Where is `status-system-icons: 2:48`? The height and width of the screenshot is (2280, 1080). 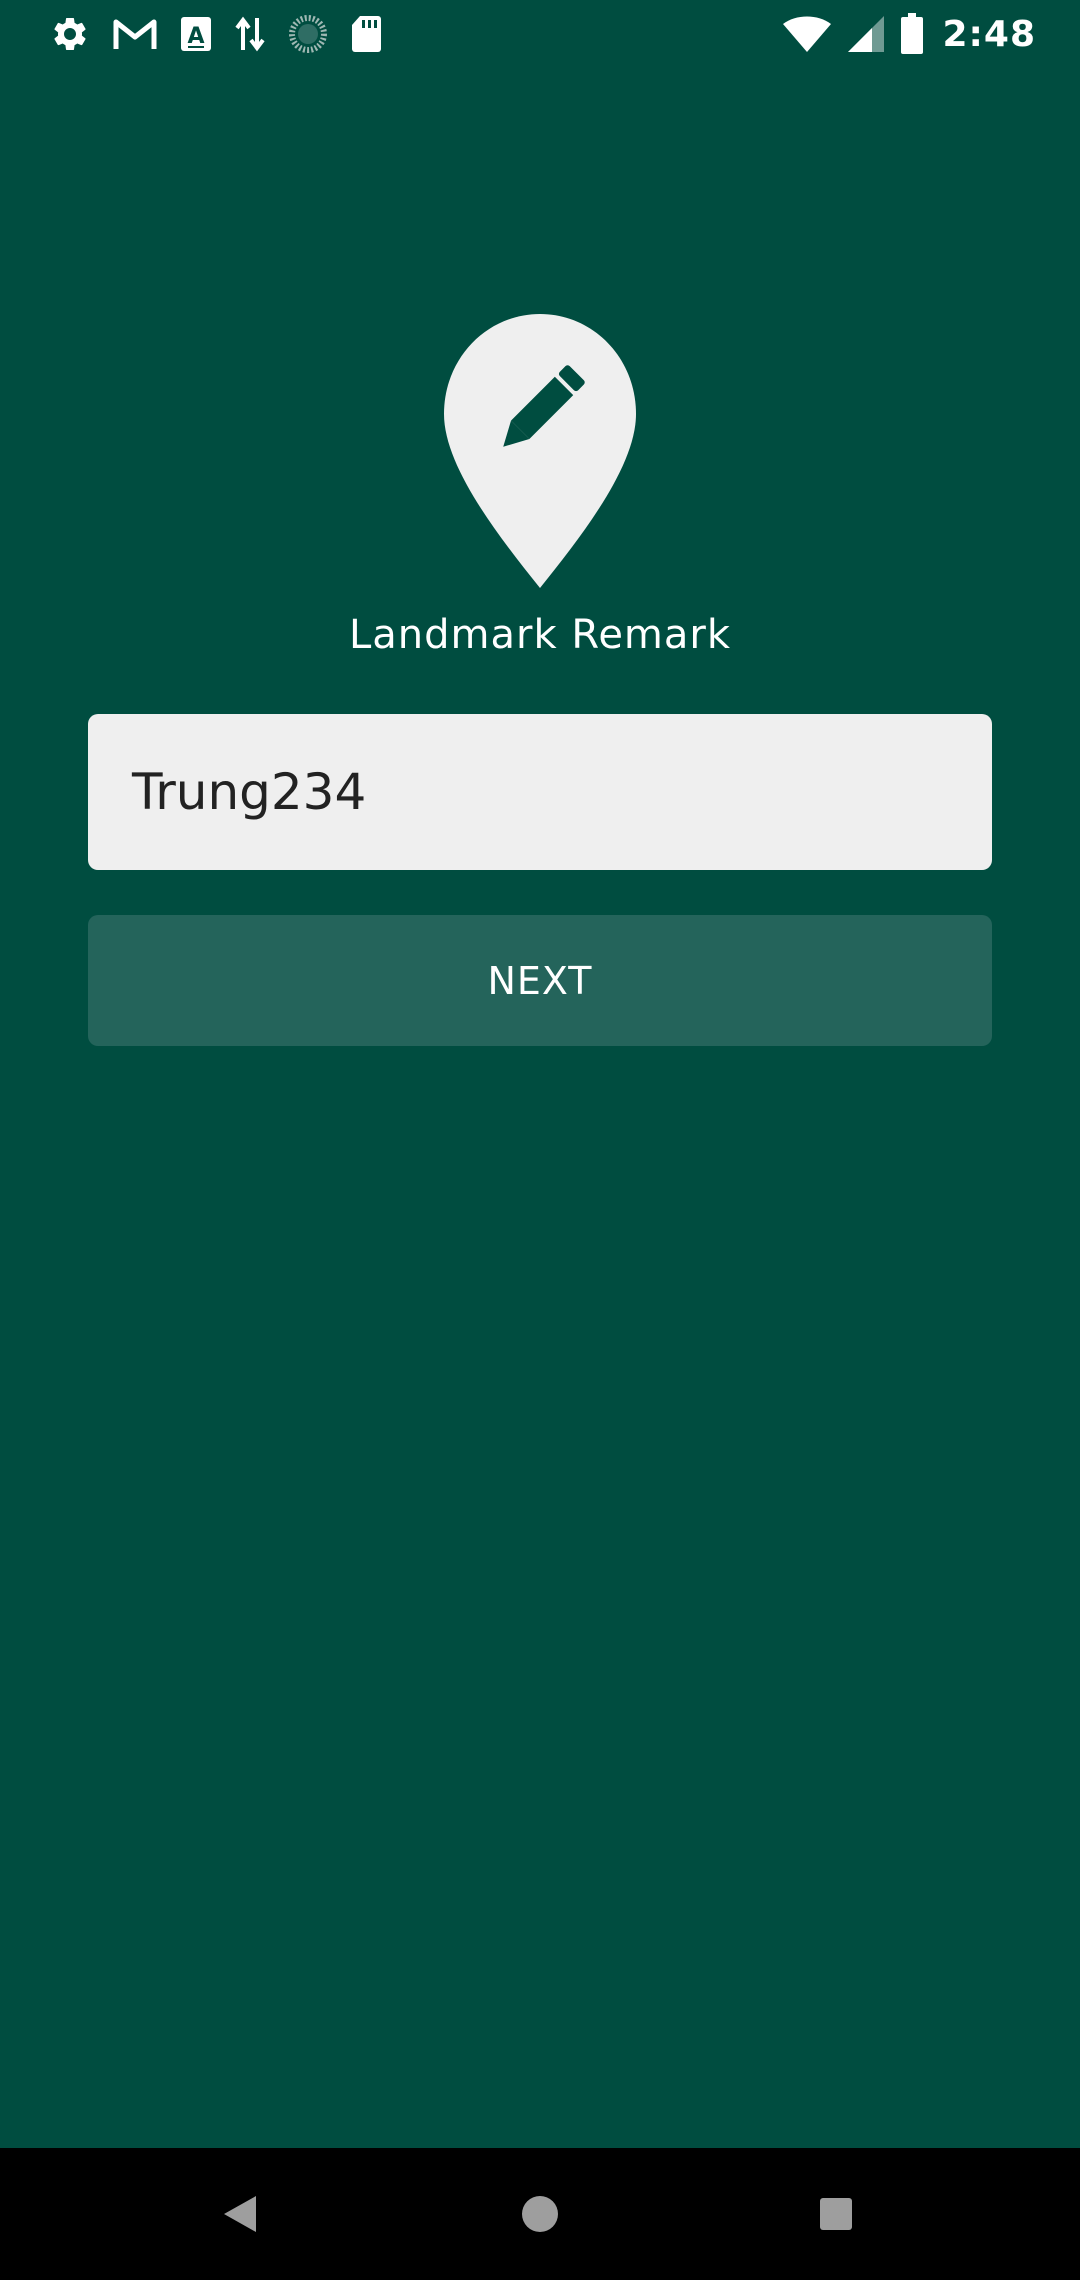 status-system-icons: 2:48 is located at coordinates (902, 34).